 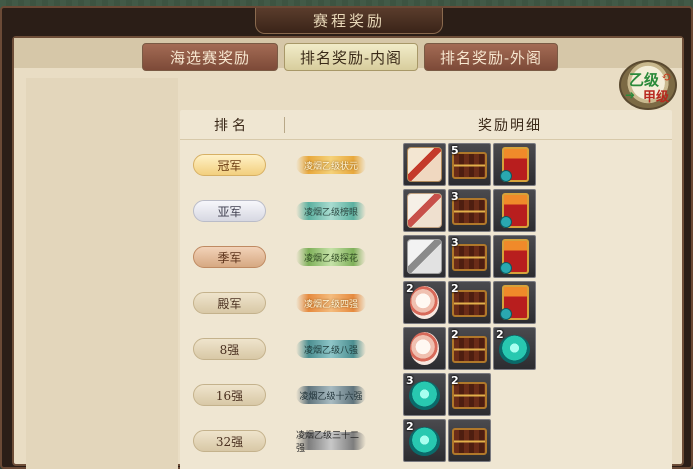 I want to click on honor-title-badge: 凌烟乙级状元, so click(x=331, y=165).